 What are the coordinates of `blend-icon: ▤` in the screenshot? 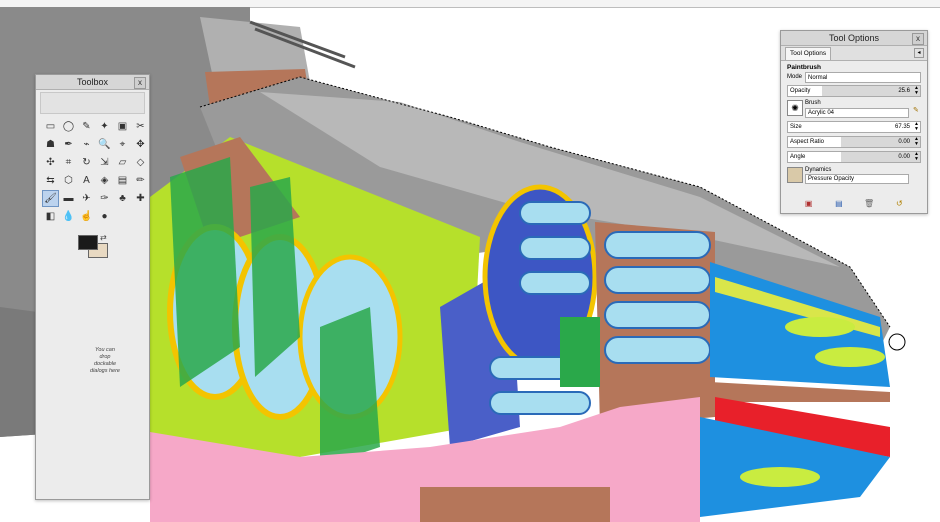 It's located at (122, 180).